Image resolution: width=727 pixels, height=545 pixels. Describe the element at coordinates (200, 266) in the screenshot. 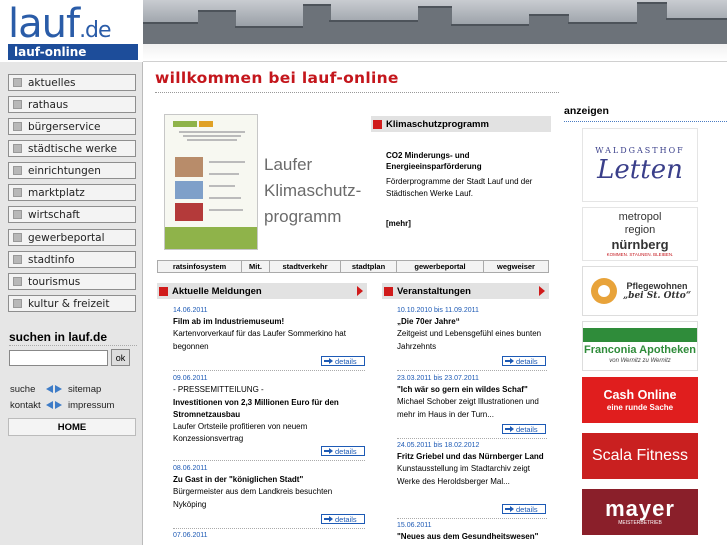

I see `quicklink-ratsinfosystem: ratsinfosystem` at that location.